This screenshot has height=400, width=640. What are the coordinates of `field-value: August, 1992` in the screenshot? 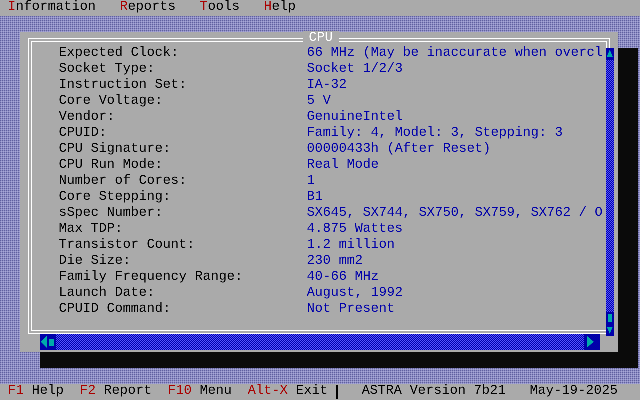 It's located at (355, 294).